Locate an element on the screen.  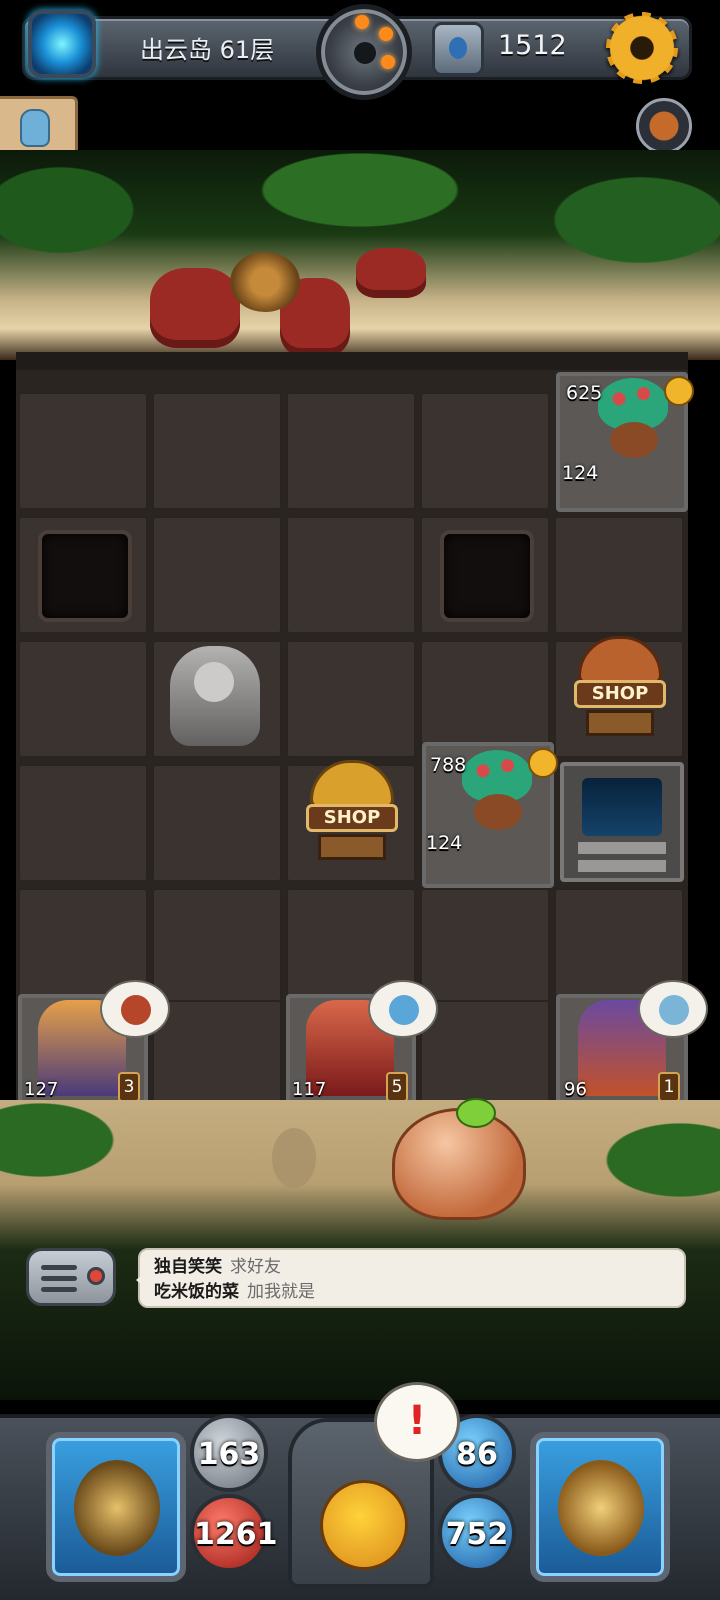
stairs-hole is located at coordinates (622, 807).